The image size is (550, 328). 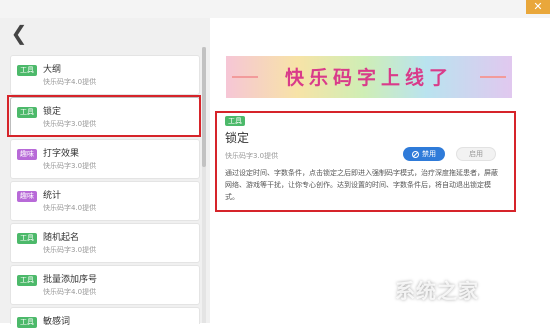 What do you see at coordinates (105, 285) in the screenshot?
I see `tool-card-batch-numbering: 工具 批量添加序号 快乐码字4.0提供` at bounding box center [105, 285].